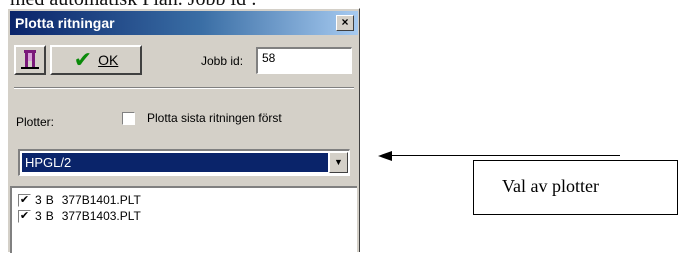  I want to click on pointer-arrow-icon, so click(385, 156).